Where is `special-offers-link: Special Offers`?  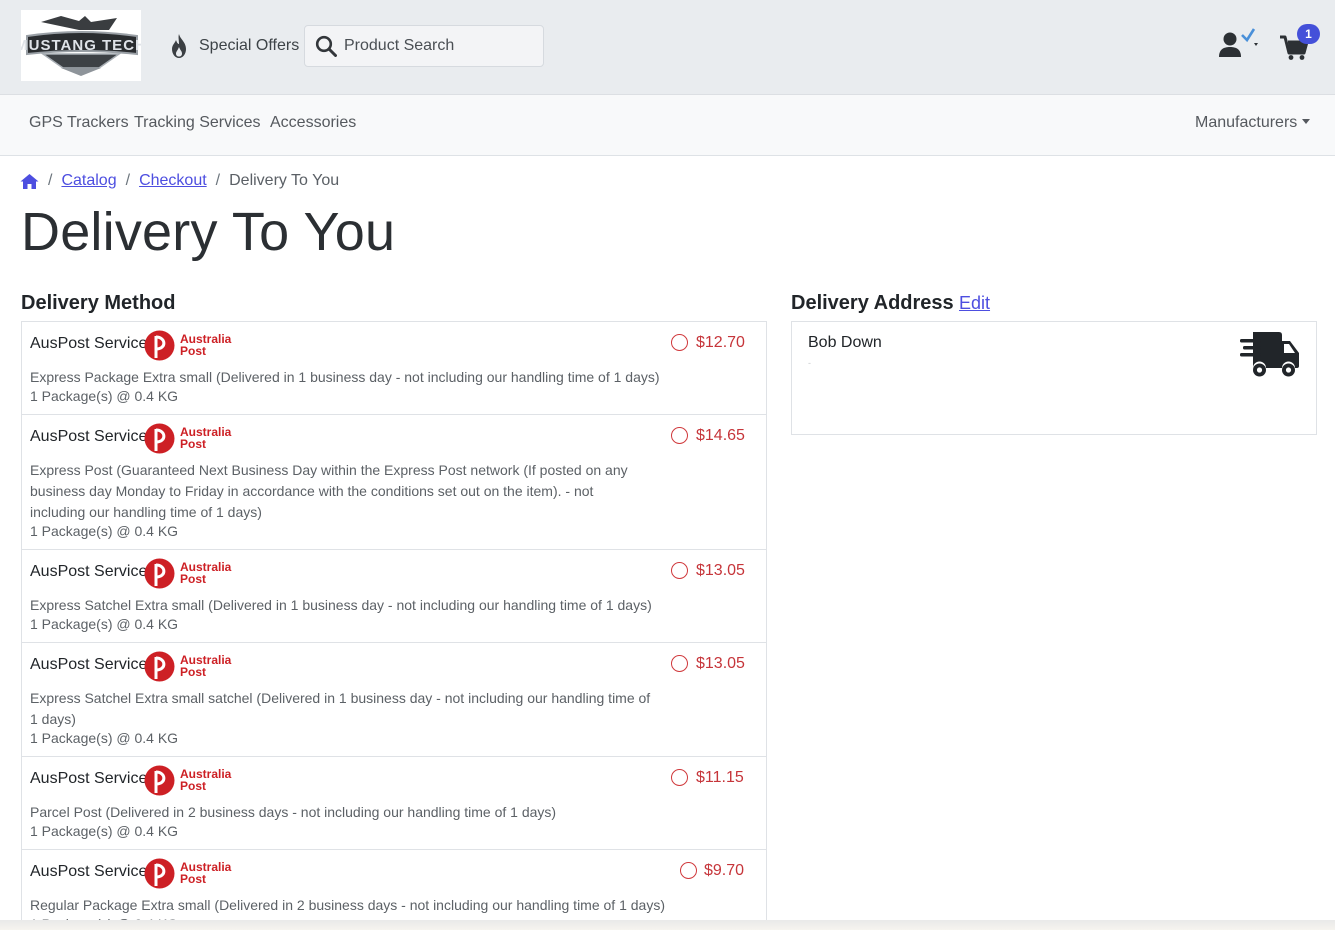
special-offers-link: Special Offers is located at coordinates (233, 46).